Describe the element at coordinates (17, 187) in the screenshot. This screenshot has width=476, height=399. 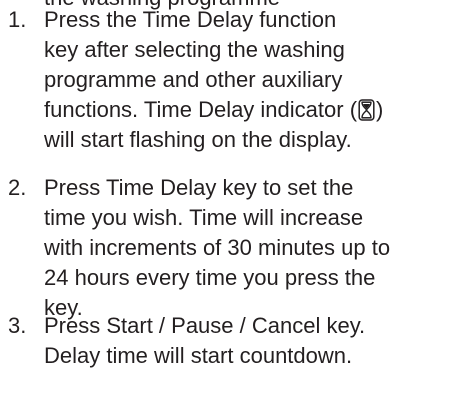
I see `step-number: 2.` at that location.